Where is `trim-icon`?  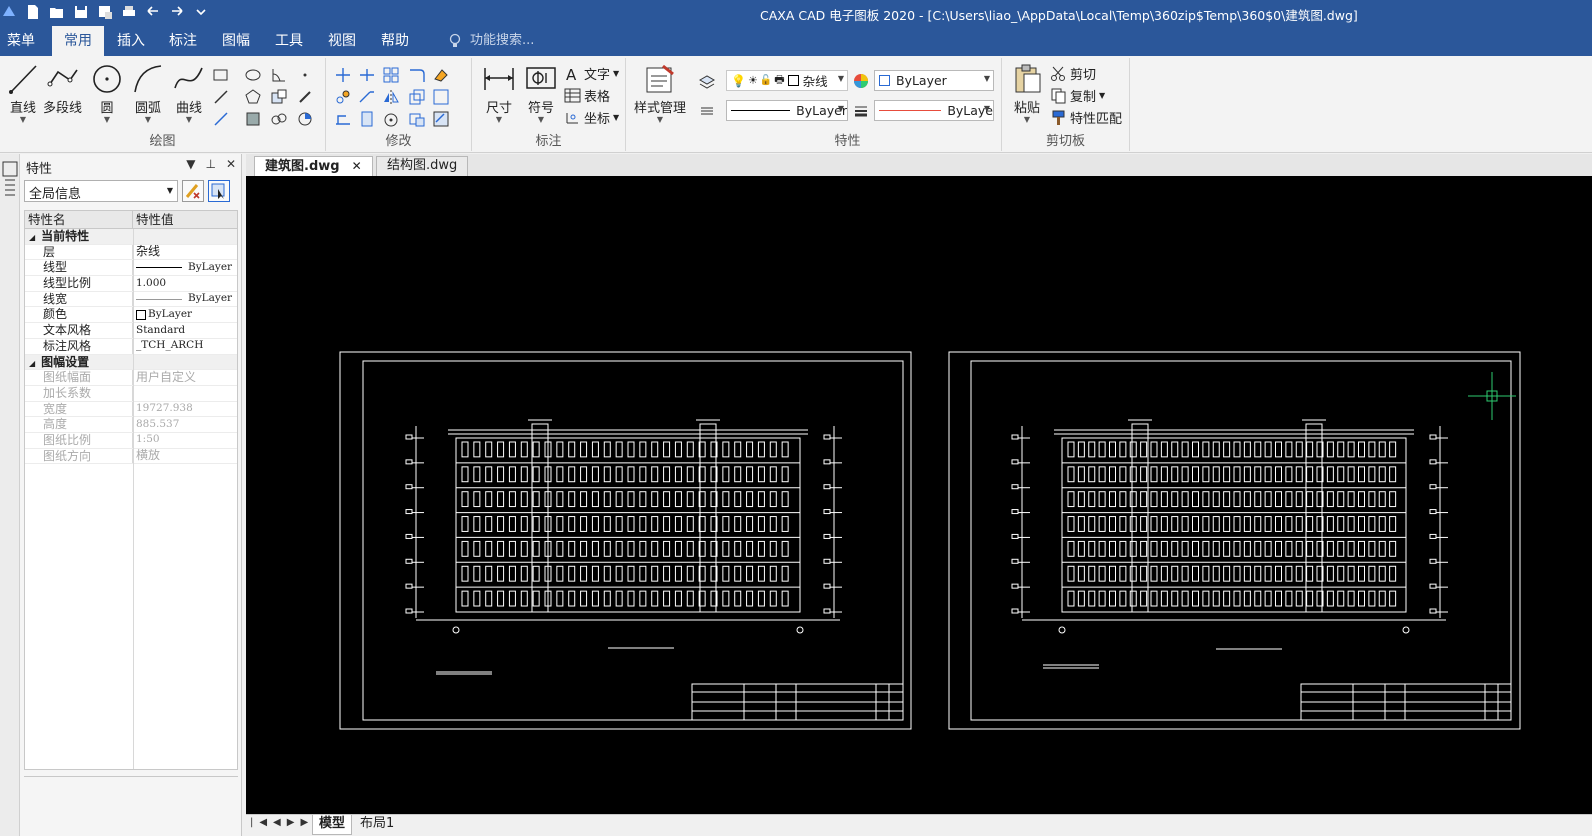
trim-icon is located at coordinates (367, 75).